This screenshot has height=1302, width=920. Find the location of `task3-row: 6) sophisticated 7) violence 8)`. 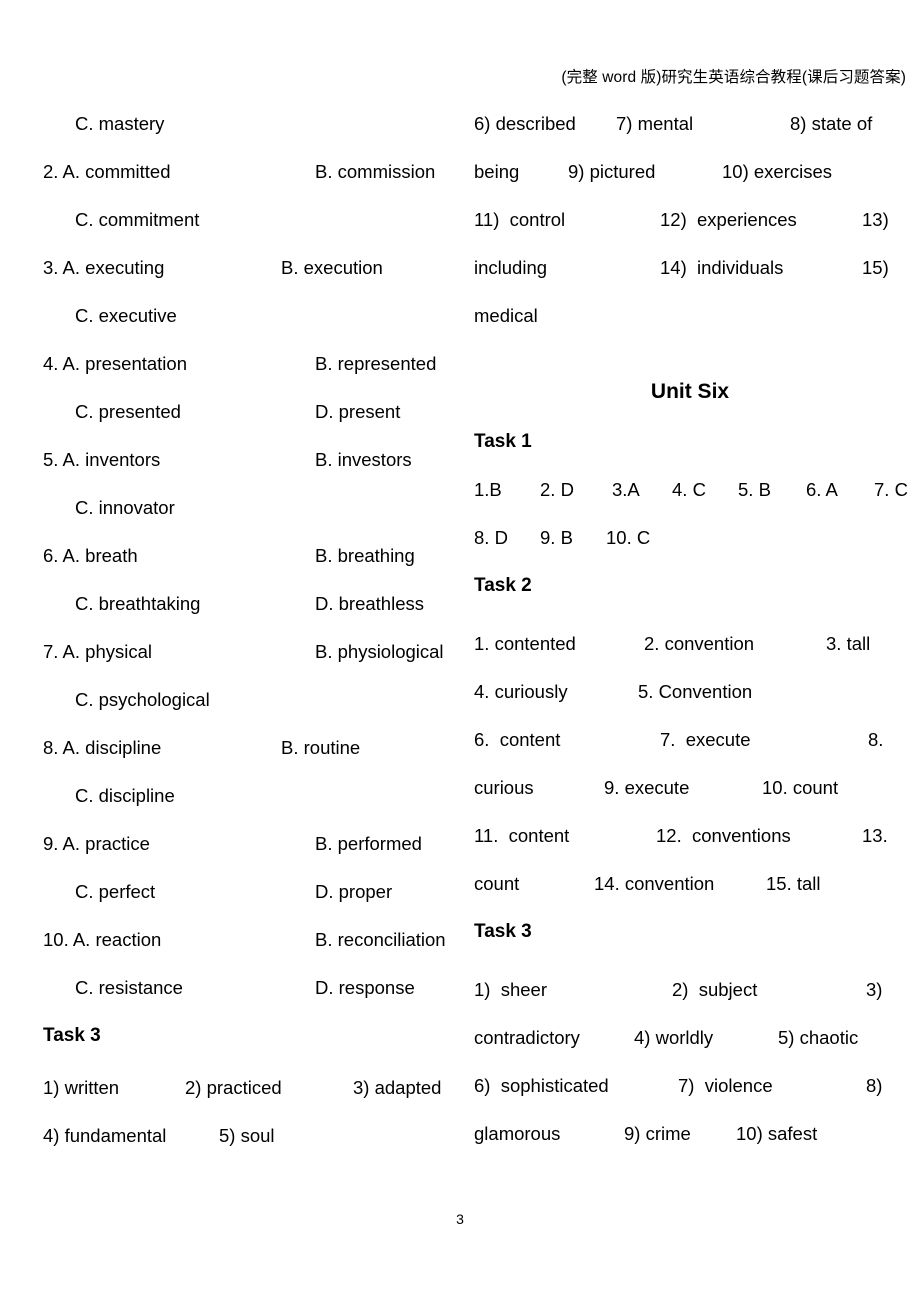

task3-row: 6) sophisticated 7) violence 8) is located at coordinates (690, 1086).